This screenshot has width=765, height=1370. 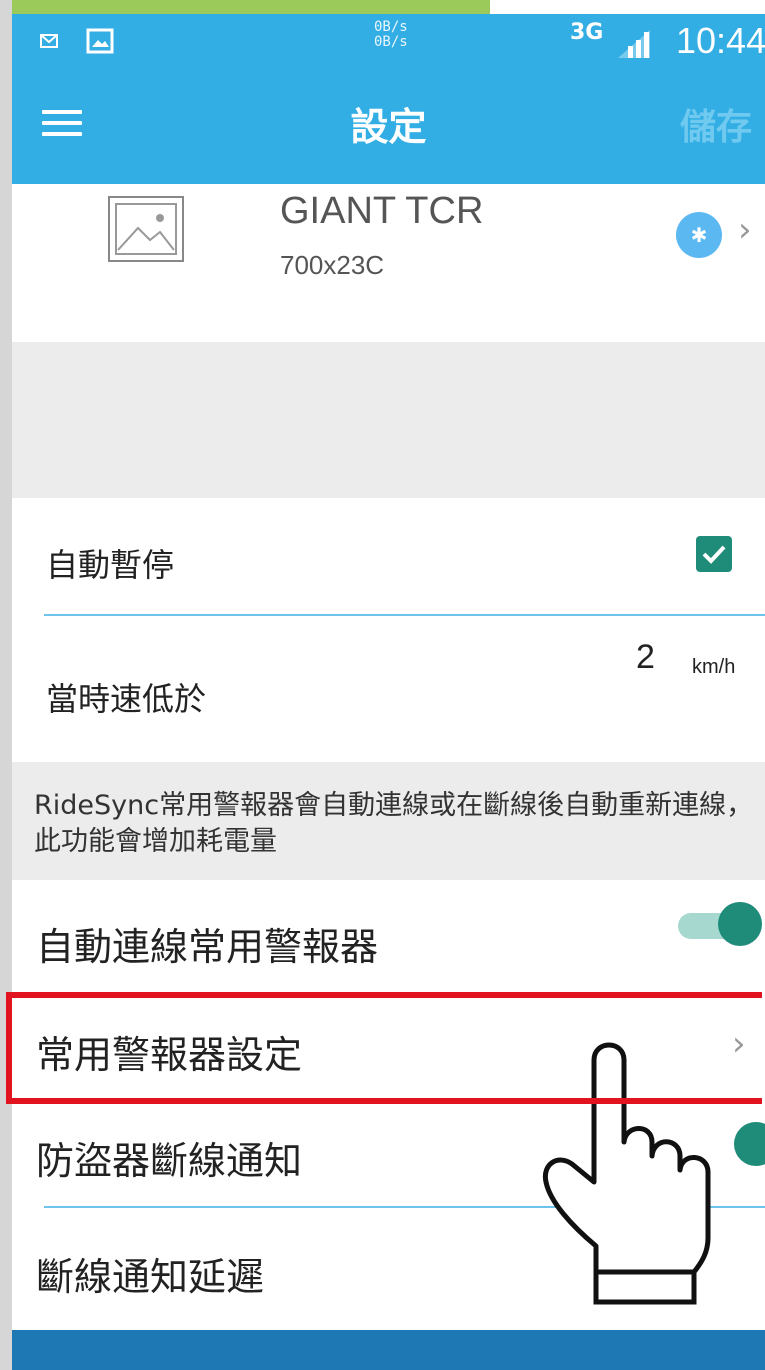 I want to click on disconnect-notify-label: 防盜器斷線通知, so click(x=169, y=1161).